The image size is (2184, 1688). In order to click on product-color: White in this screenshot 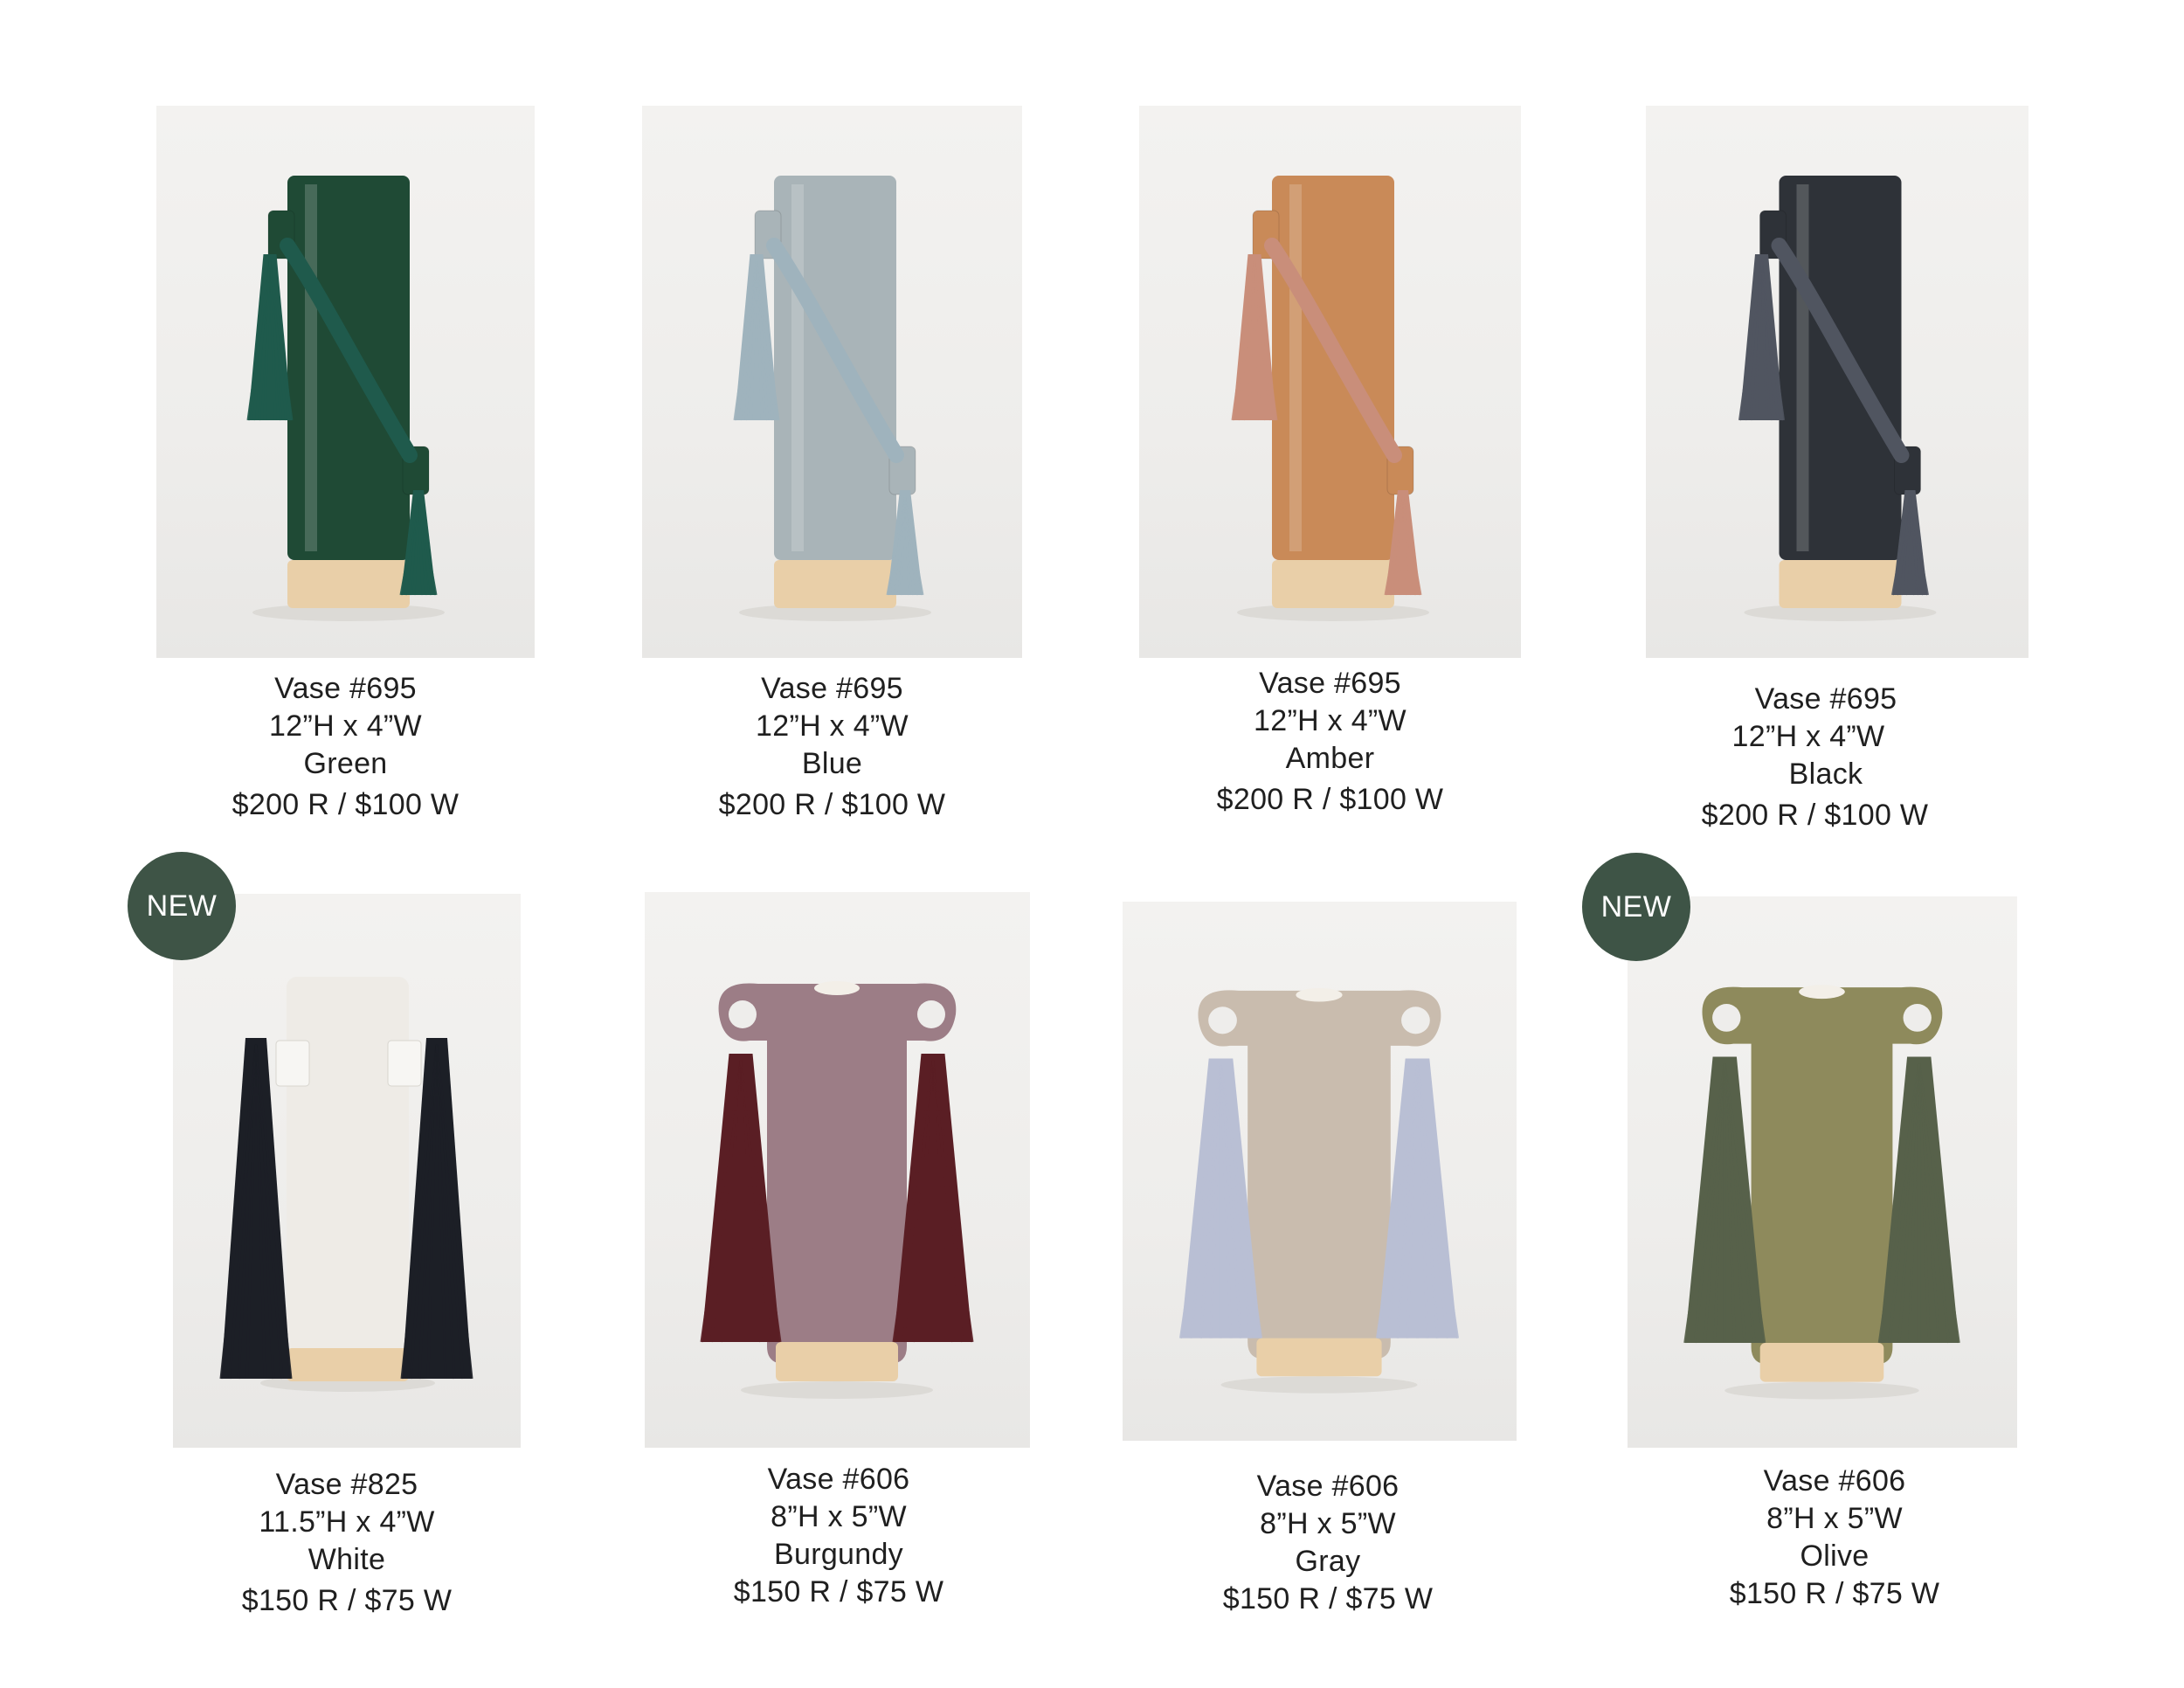, I will do `click(347, 1559)`.